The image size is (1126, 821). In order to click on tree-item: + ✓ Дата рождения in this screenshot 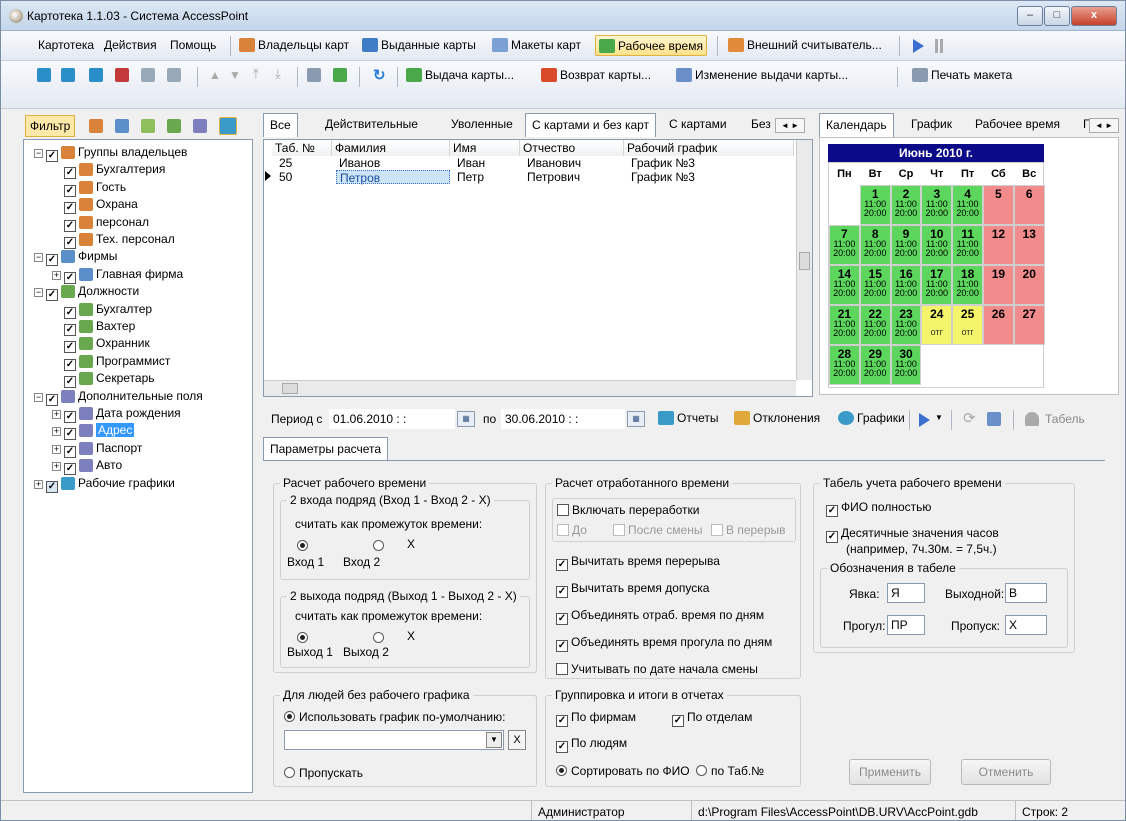, I will do `click(116, 414)`.